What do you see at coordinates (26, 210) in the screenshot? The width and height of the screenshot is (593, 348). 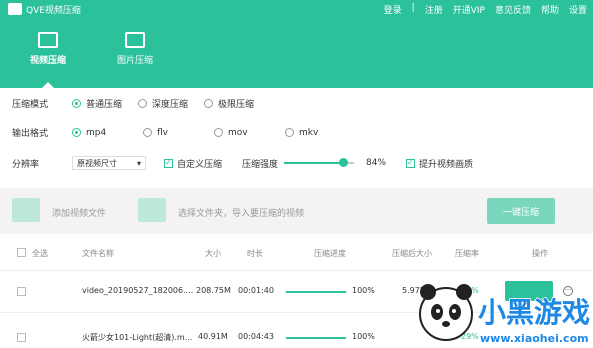 I see `film-icon` at bounding box center [26, 210].